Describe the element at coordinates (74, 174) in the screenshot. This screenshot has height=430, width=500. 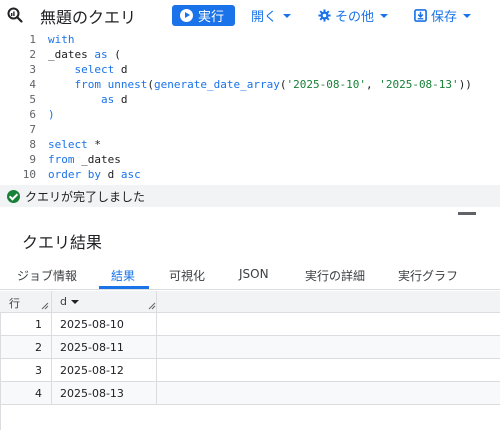
I see `code-token: order by` at that location.